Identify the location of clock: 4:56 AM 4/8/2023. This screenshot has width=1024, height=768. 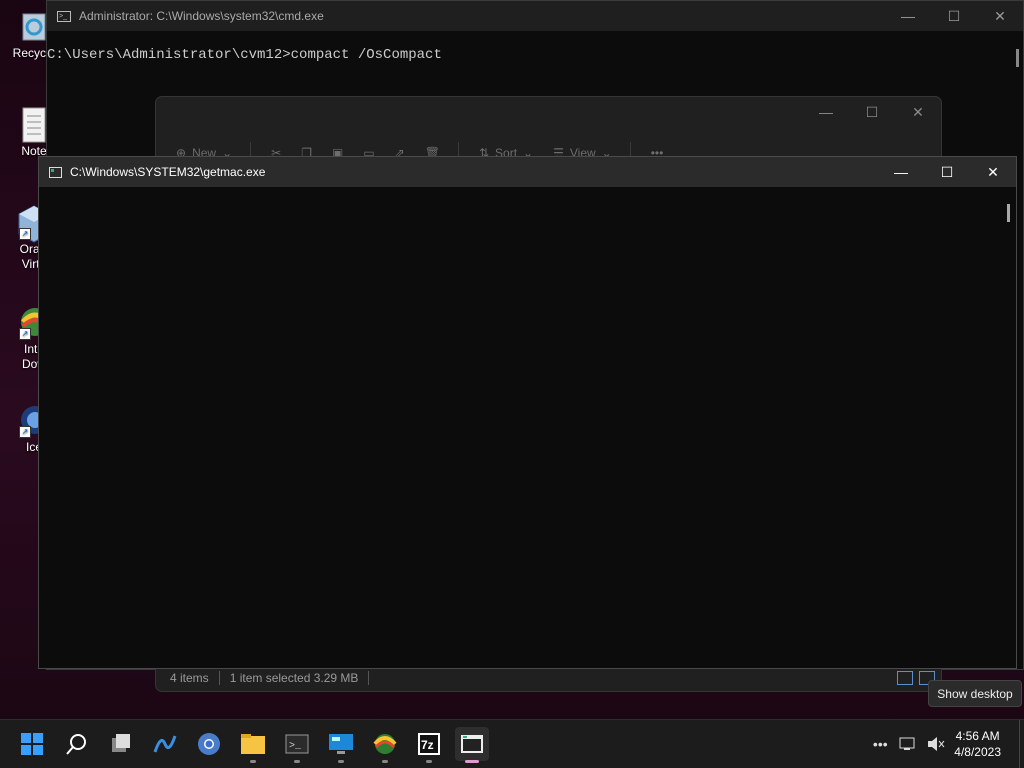
(977, 744).